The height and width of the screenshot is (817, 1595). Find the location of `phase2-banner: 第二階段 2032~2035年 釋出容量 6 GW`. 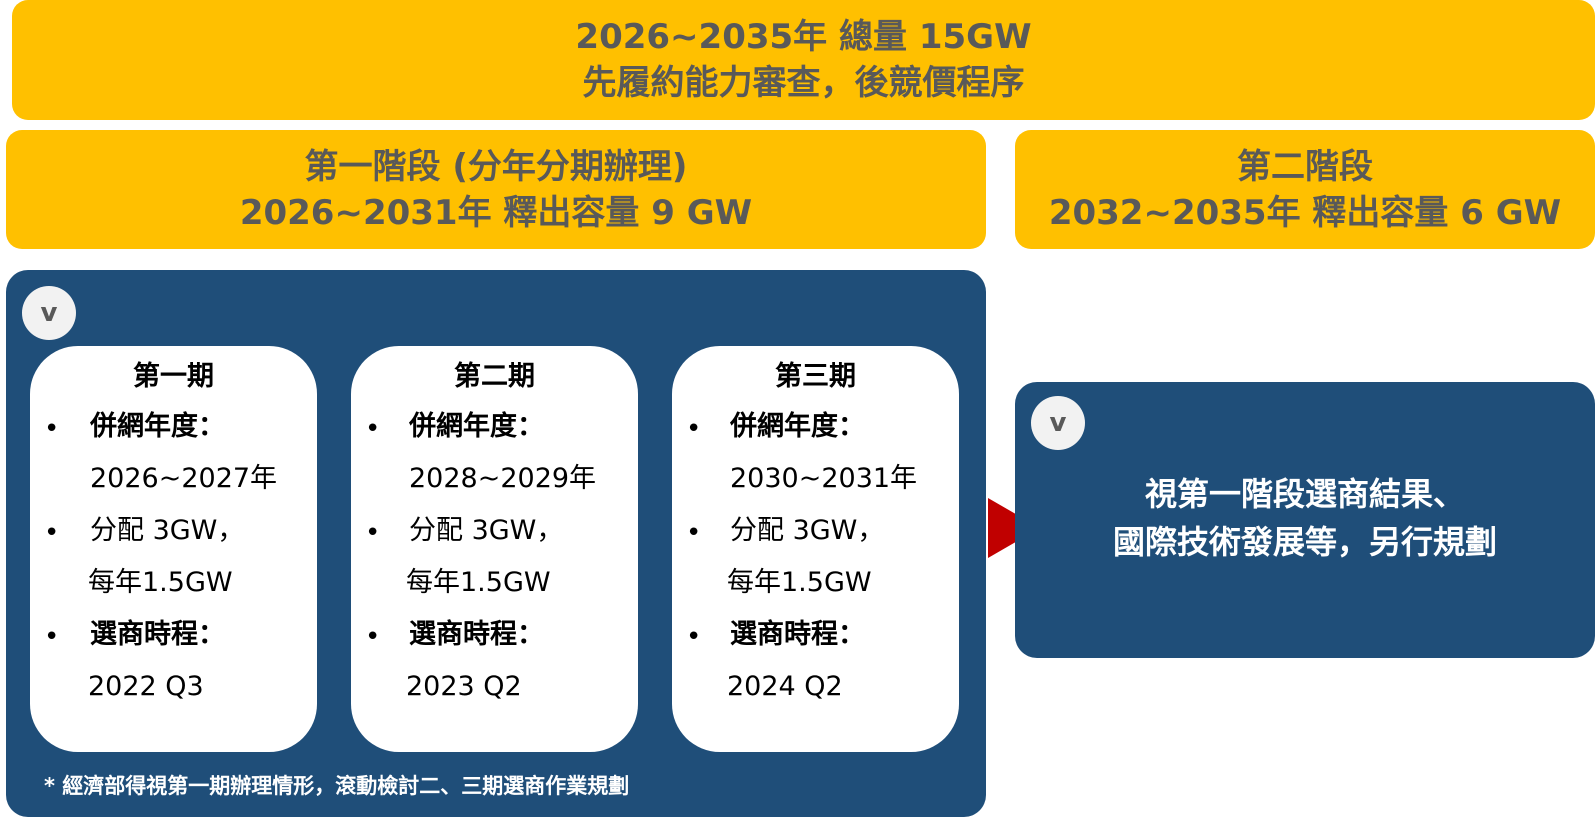

phase2-banner: 第二階段 2032~2035年 釋出容量 6 GW is located at coordinates (1305, 189).